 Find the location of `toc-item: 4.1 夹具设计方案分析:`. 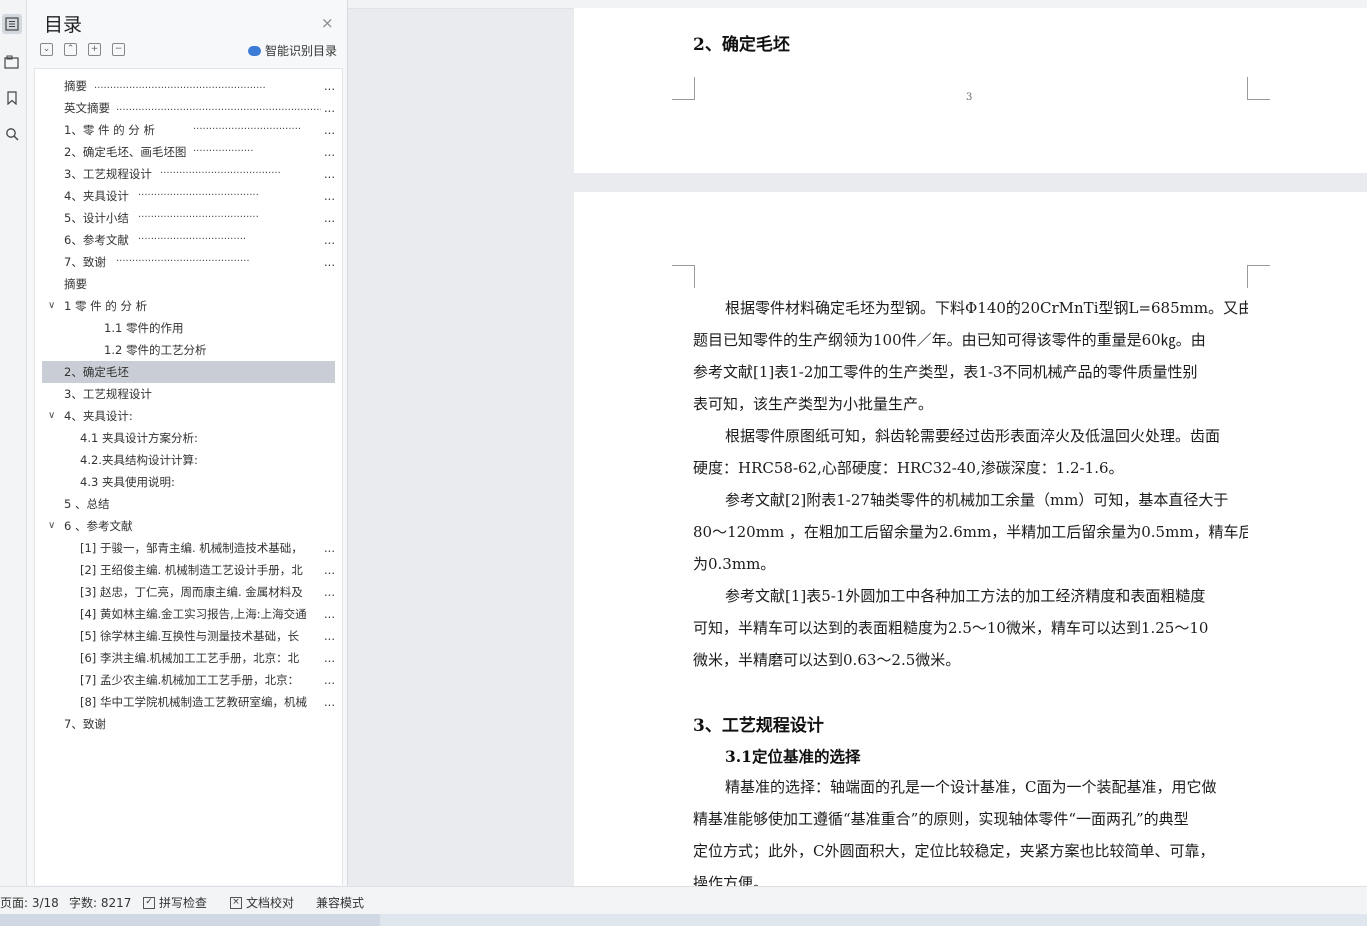

toc-item: 4.1 夹具设计方案分析: is located at coordinates (188, 438).